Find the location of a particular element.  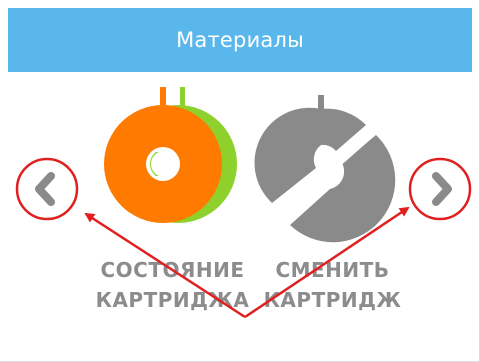

spool-icon is located at coordinates (170, 155).